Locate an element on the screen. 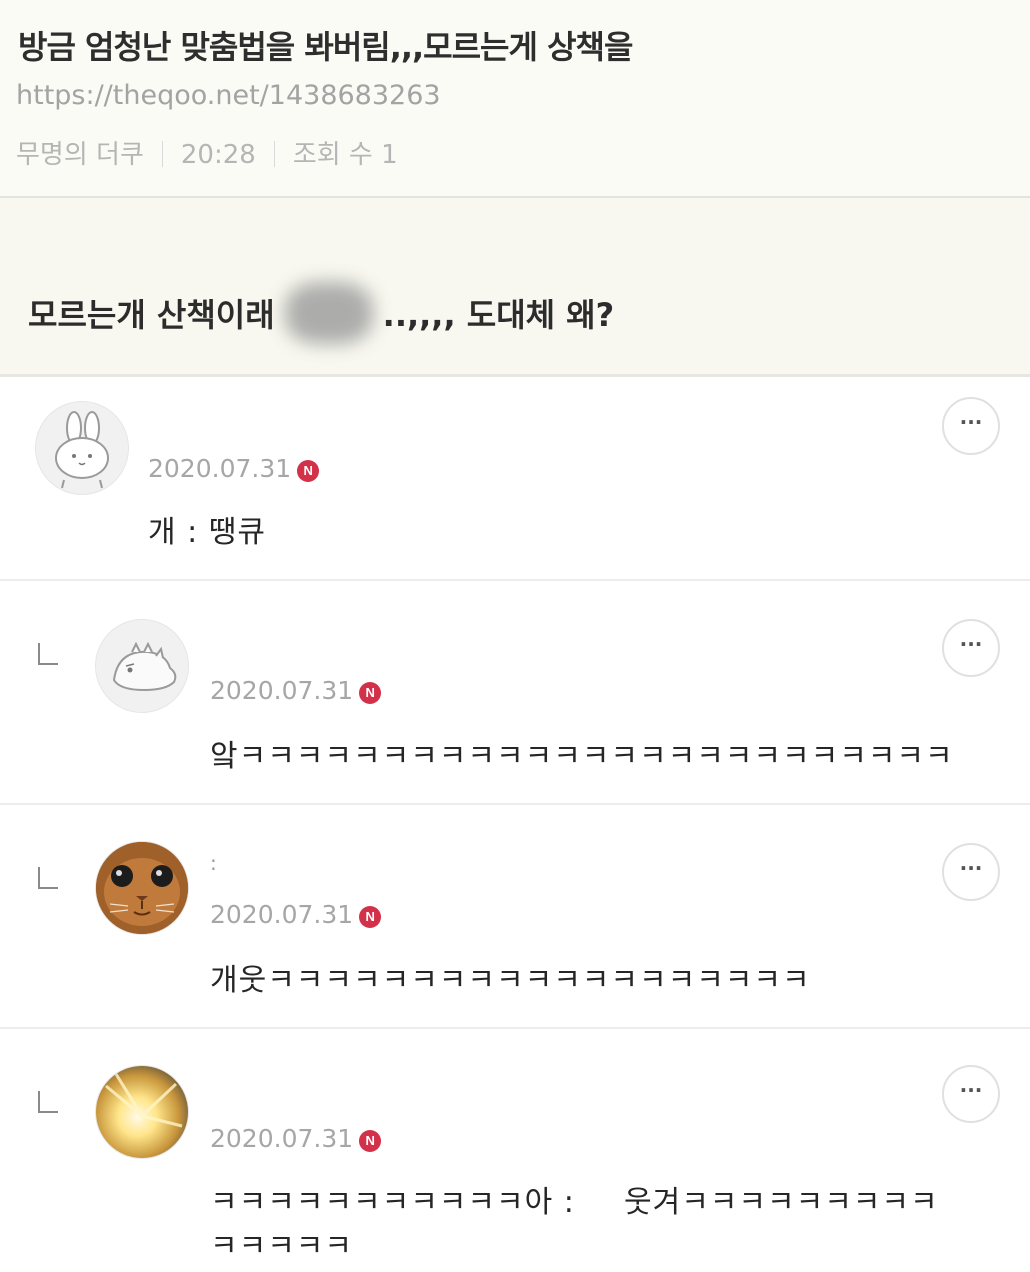 The width and height of the screenshot is (1030, 1272). post-views: 조회 수 1 is located at coordinates (345, 155).